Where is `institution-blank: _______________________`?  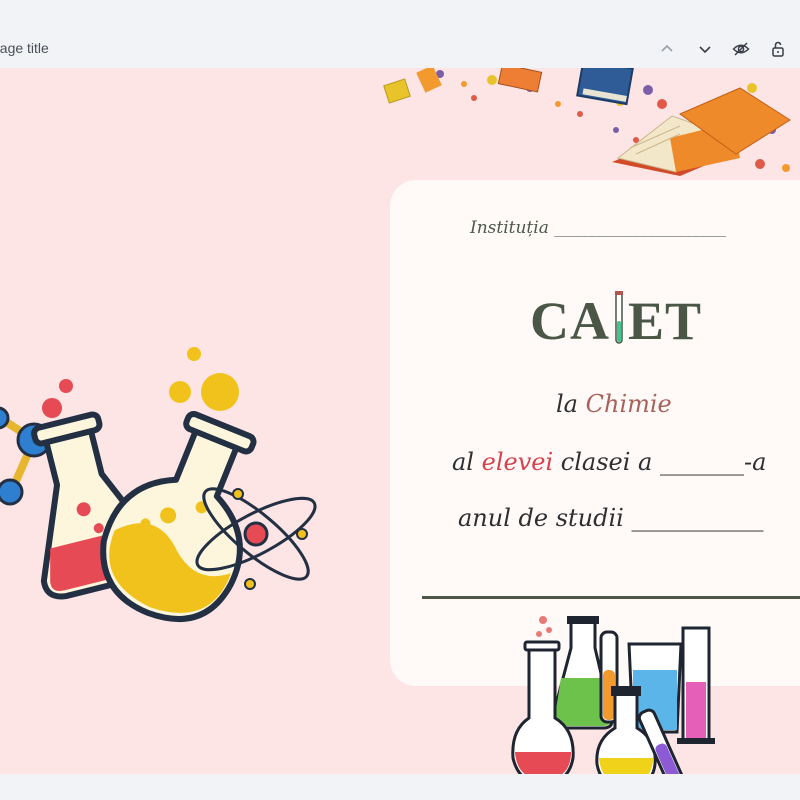 institution-blank: _______________________ is located at coordinates (640, 229).